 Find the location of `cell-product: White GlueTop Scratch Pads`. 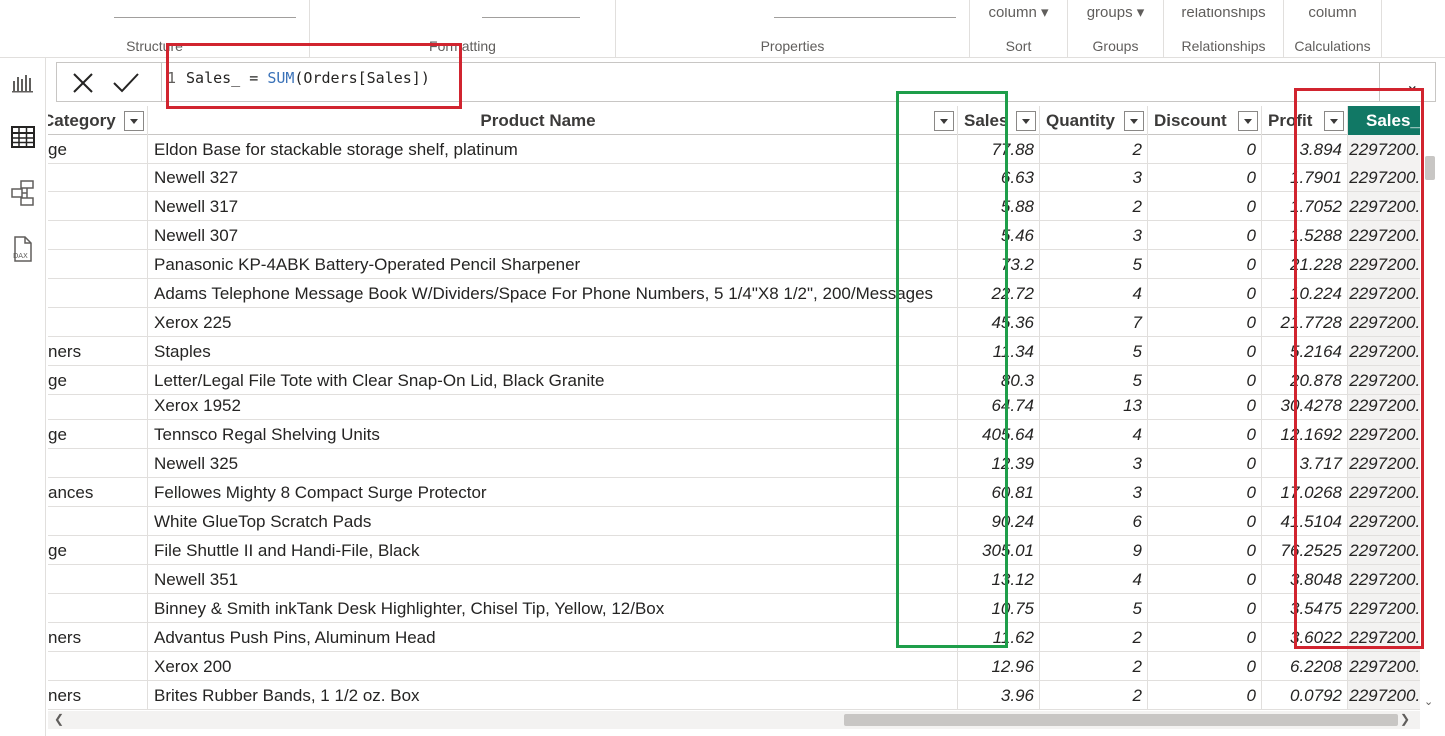

cell-product: White GlueTop Scratch Pads is located at coordinates (553, 521).